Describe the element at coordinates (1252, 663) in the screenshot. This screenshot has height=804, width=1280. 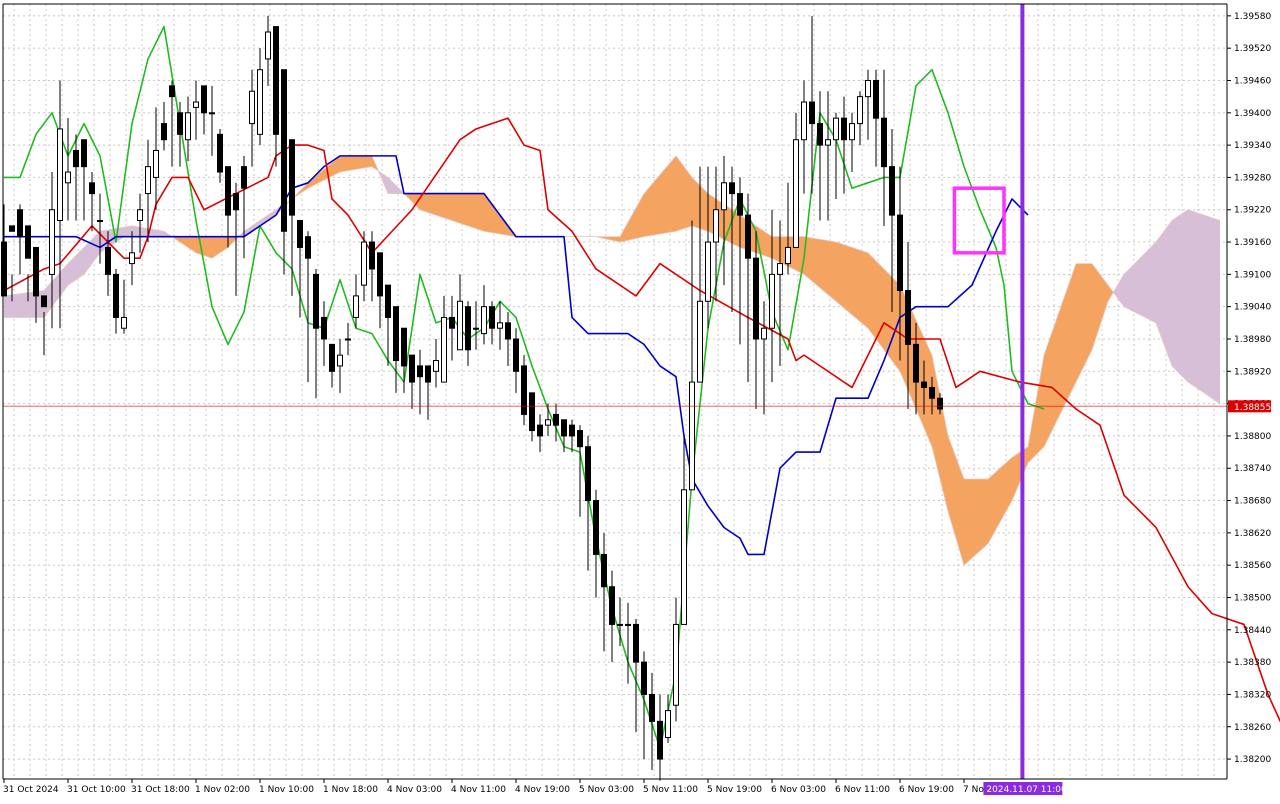
I see `y-tick-label: 1.38380` at that location.